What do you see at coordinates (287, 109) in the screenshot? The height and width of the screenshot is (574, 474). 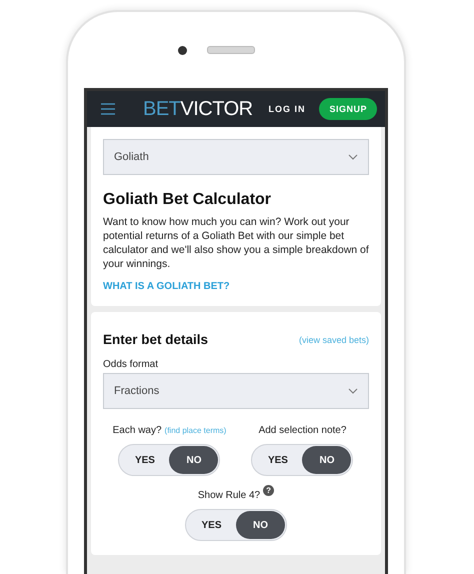 I see `login-link: LOG IN` at bounding box center [287, 109].